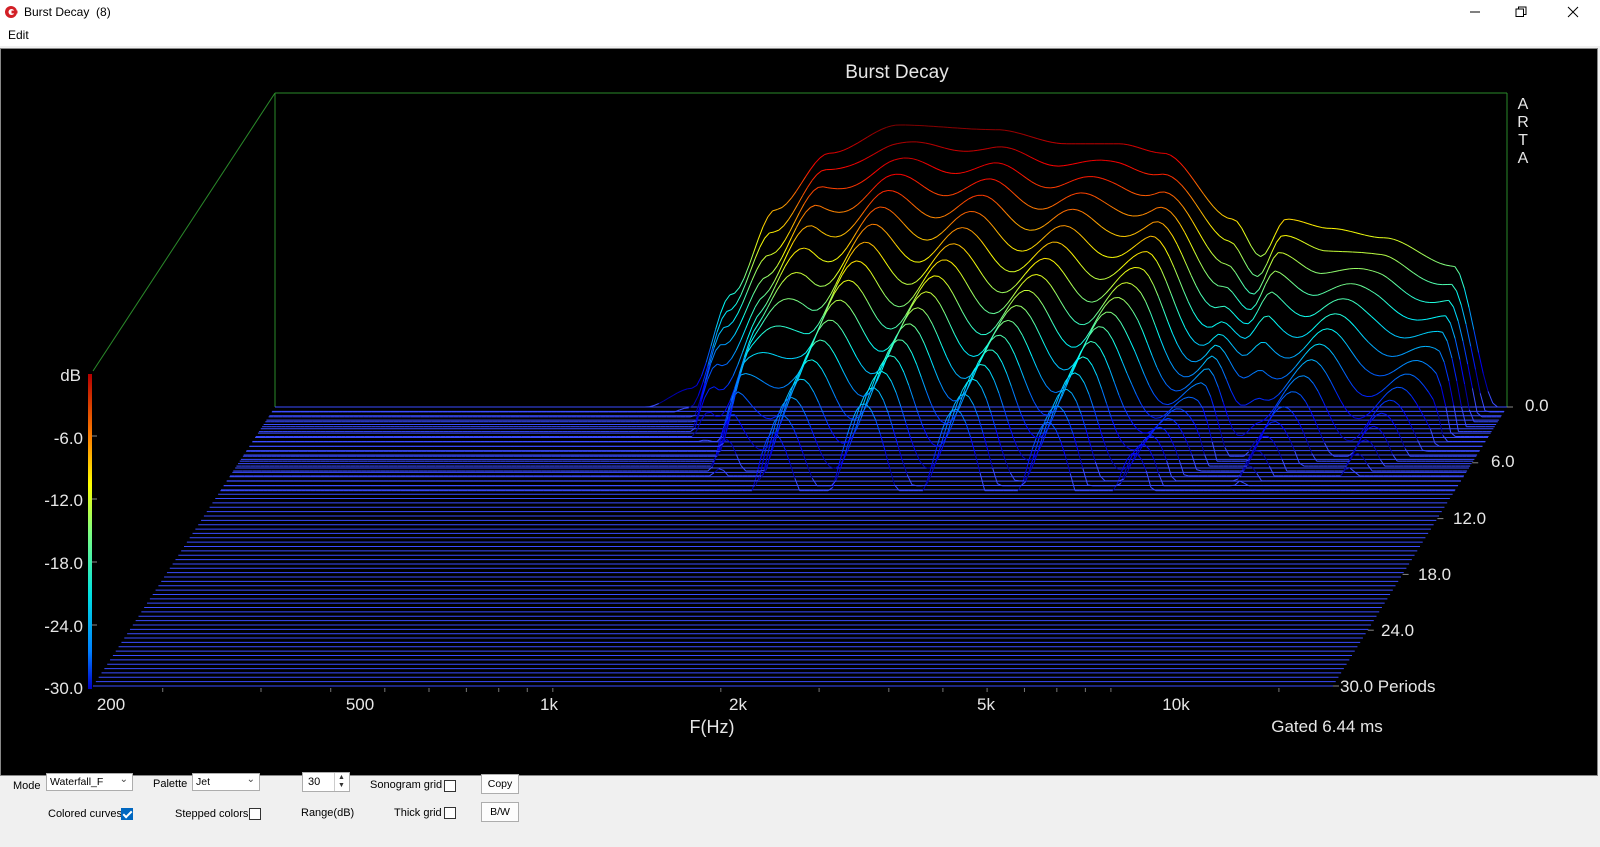  I want to click on colored-curves-checkbox, so click(127, 814).